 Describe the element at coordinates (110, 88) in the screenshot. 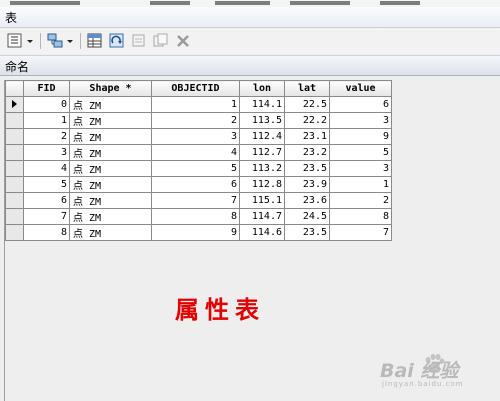

I see `column-header-shape: Shape *` at that location.